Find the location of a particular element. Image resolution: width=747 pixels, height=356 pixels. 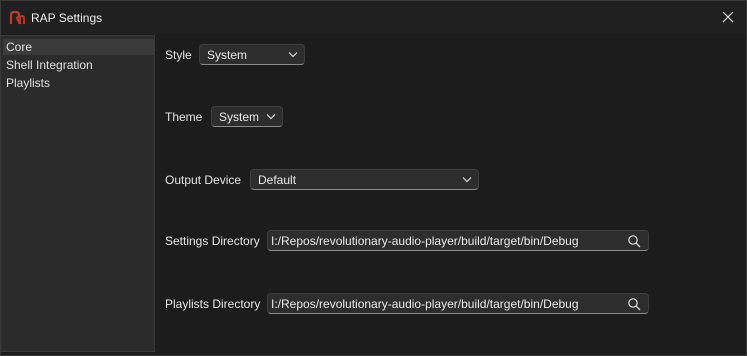

sidebar-item-playlists: Playlists is located at coordinates (78, 83).